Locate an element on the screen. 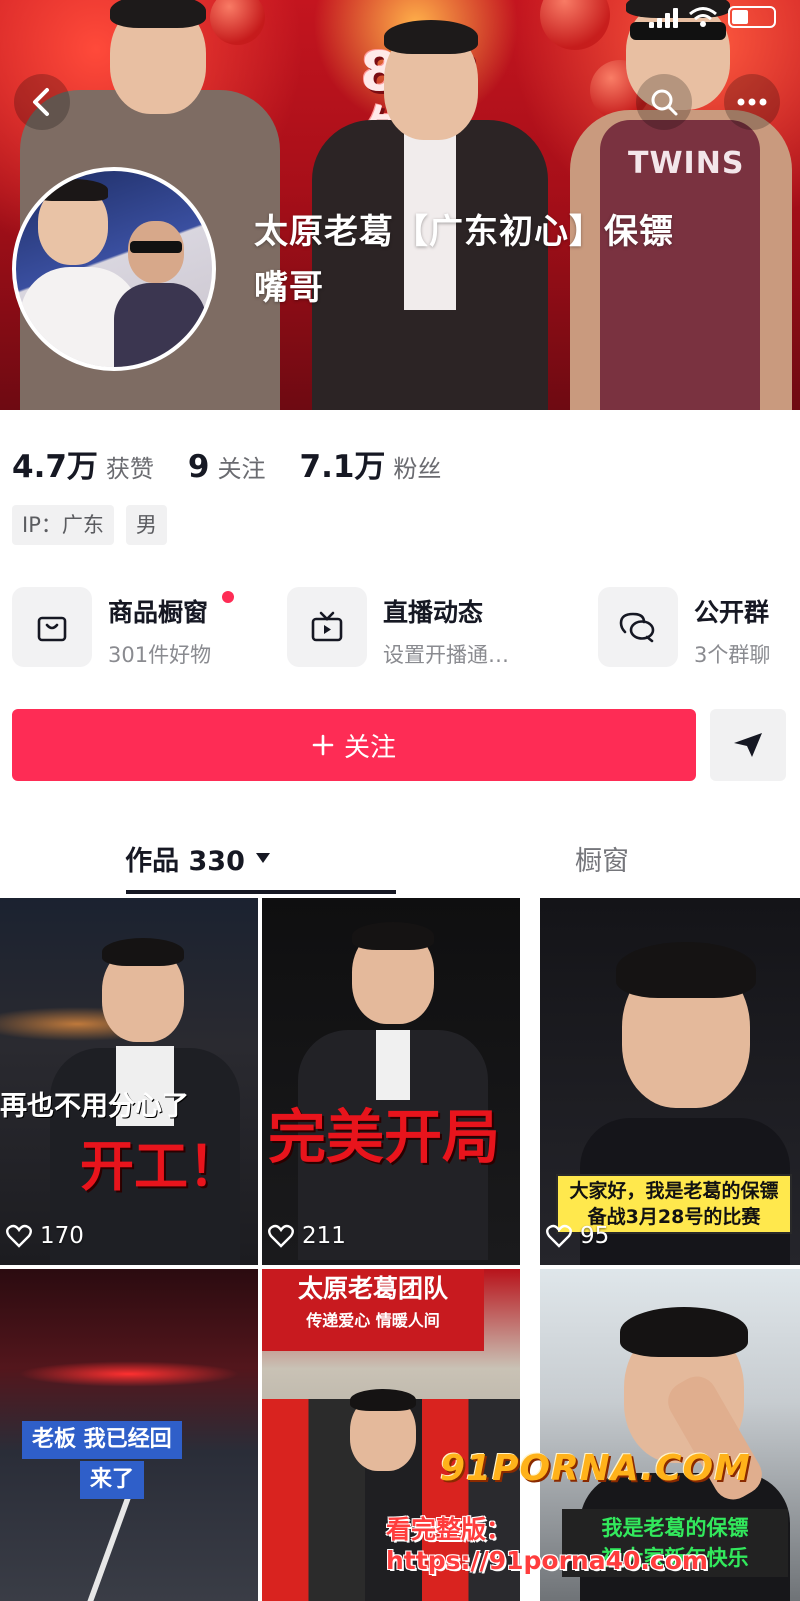  stat-likes-label: 获赞 is located at coordinates (129, 469).